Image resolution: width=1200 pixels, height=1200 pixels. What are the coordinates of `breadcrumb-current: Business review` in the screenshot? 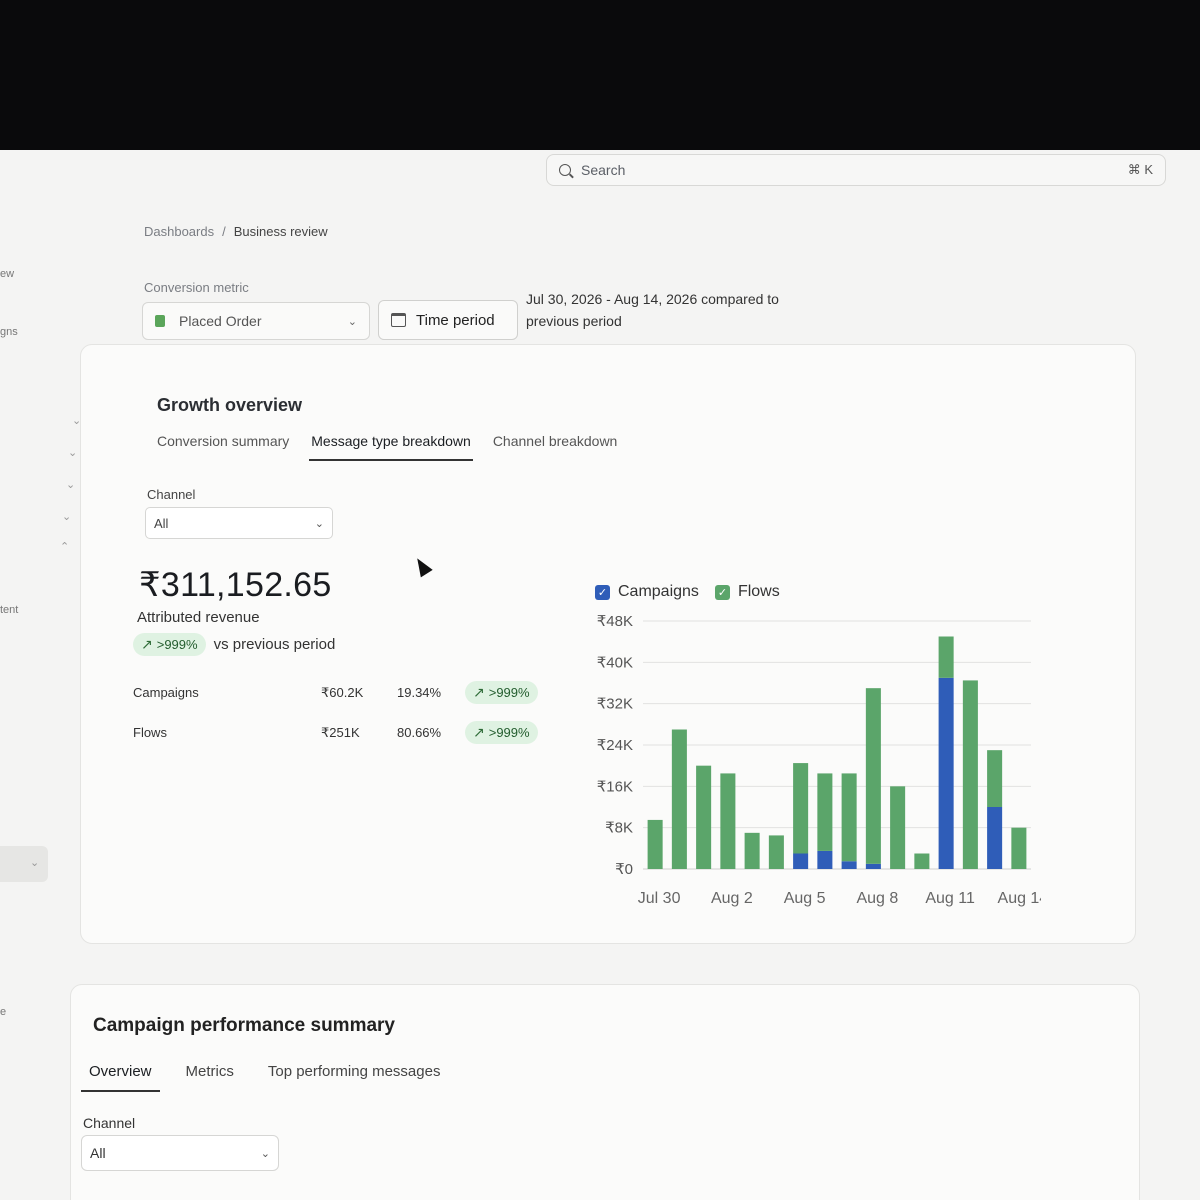 It's located at (280, 231).